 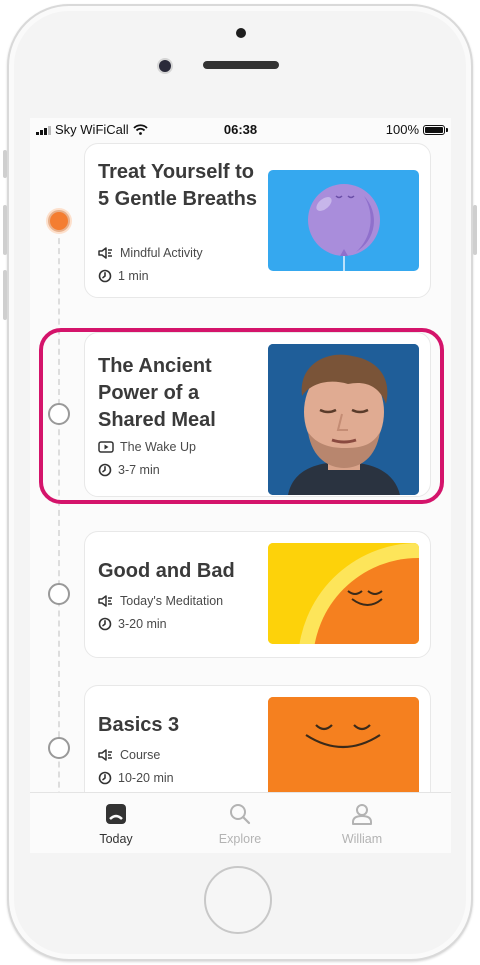 What do you see at coordinates (139, 725) in the screenshot?
I see `card-title: Basics 3` at bounding box center [139, 725].